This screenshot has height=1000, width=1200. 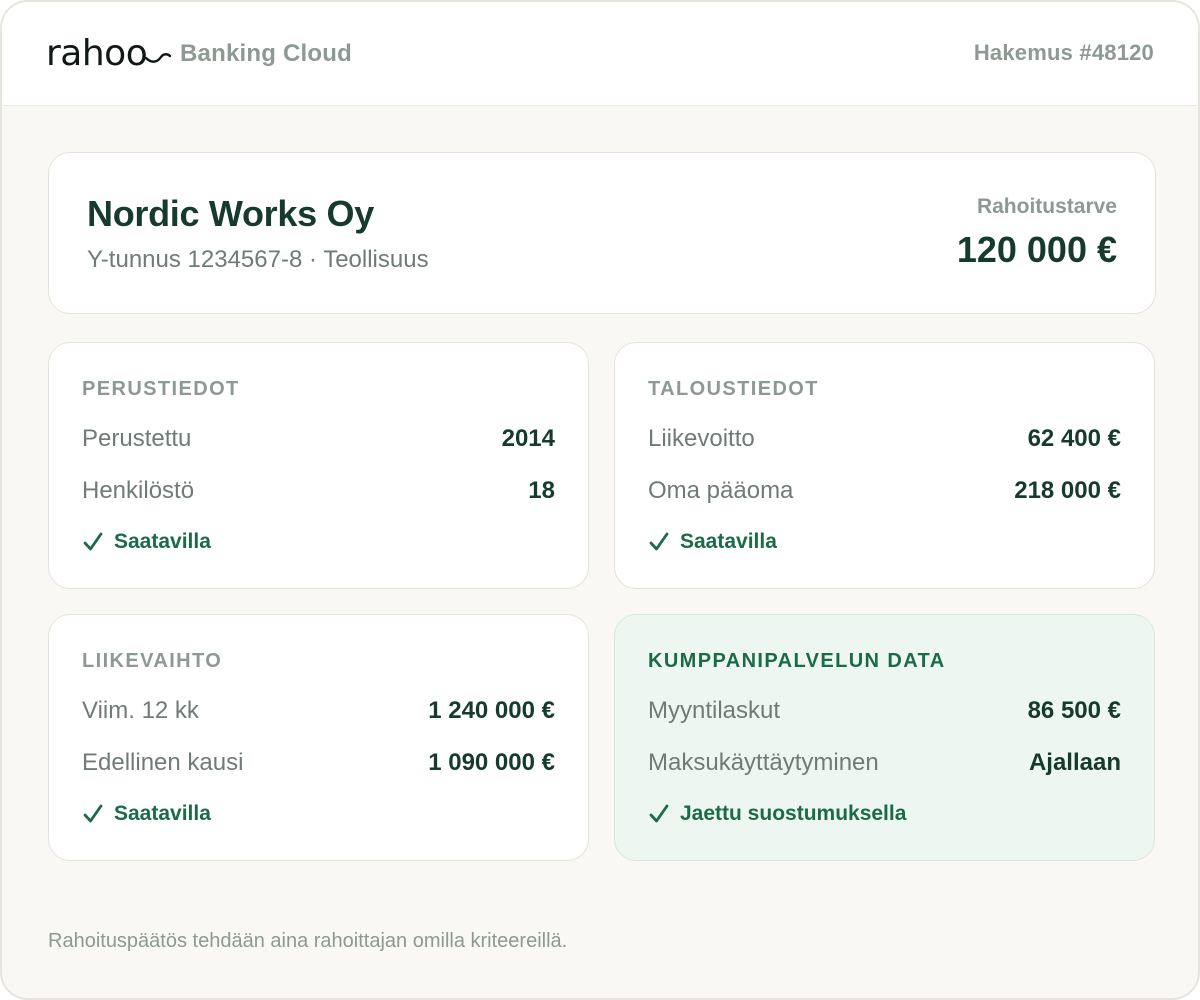 What do you see at coordinates (140, 710) in the screenshot?
I see `row-label: Viim. 12 kk` at bounding box center [140, 710].